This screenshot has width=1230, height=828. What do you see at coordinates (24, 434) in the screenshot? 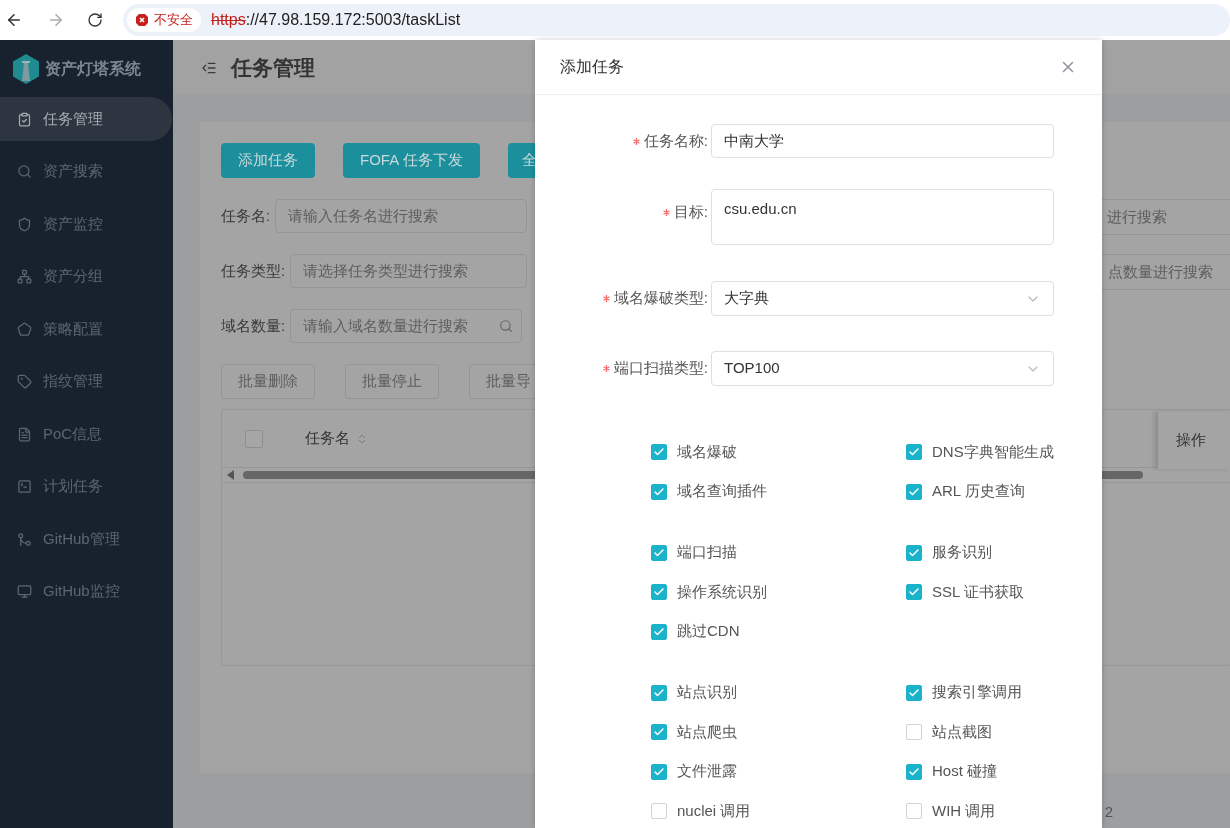
I see `document-icon` at bounding box center [24, 434].